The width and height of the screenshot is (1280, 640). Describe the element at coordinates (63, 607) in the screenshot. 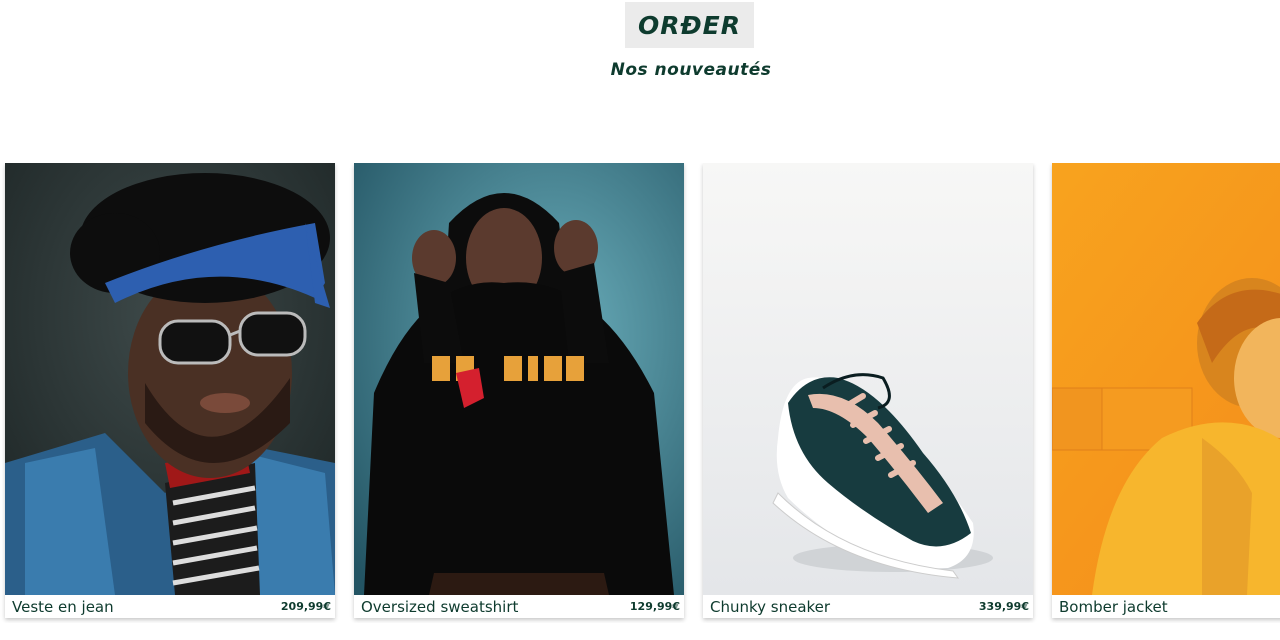

I see `product-name: Veste en jean` at that location.